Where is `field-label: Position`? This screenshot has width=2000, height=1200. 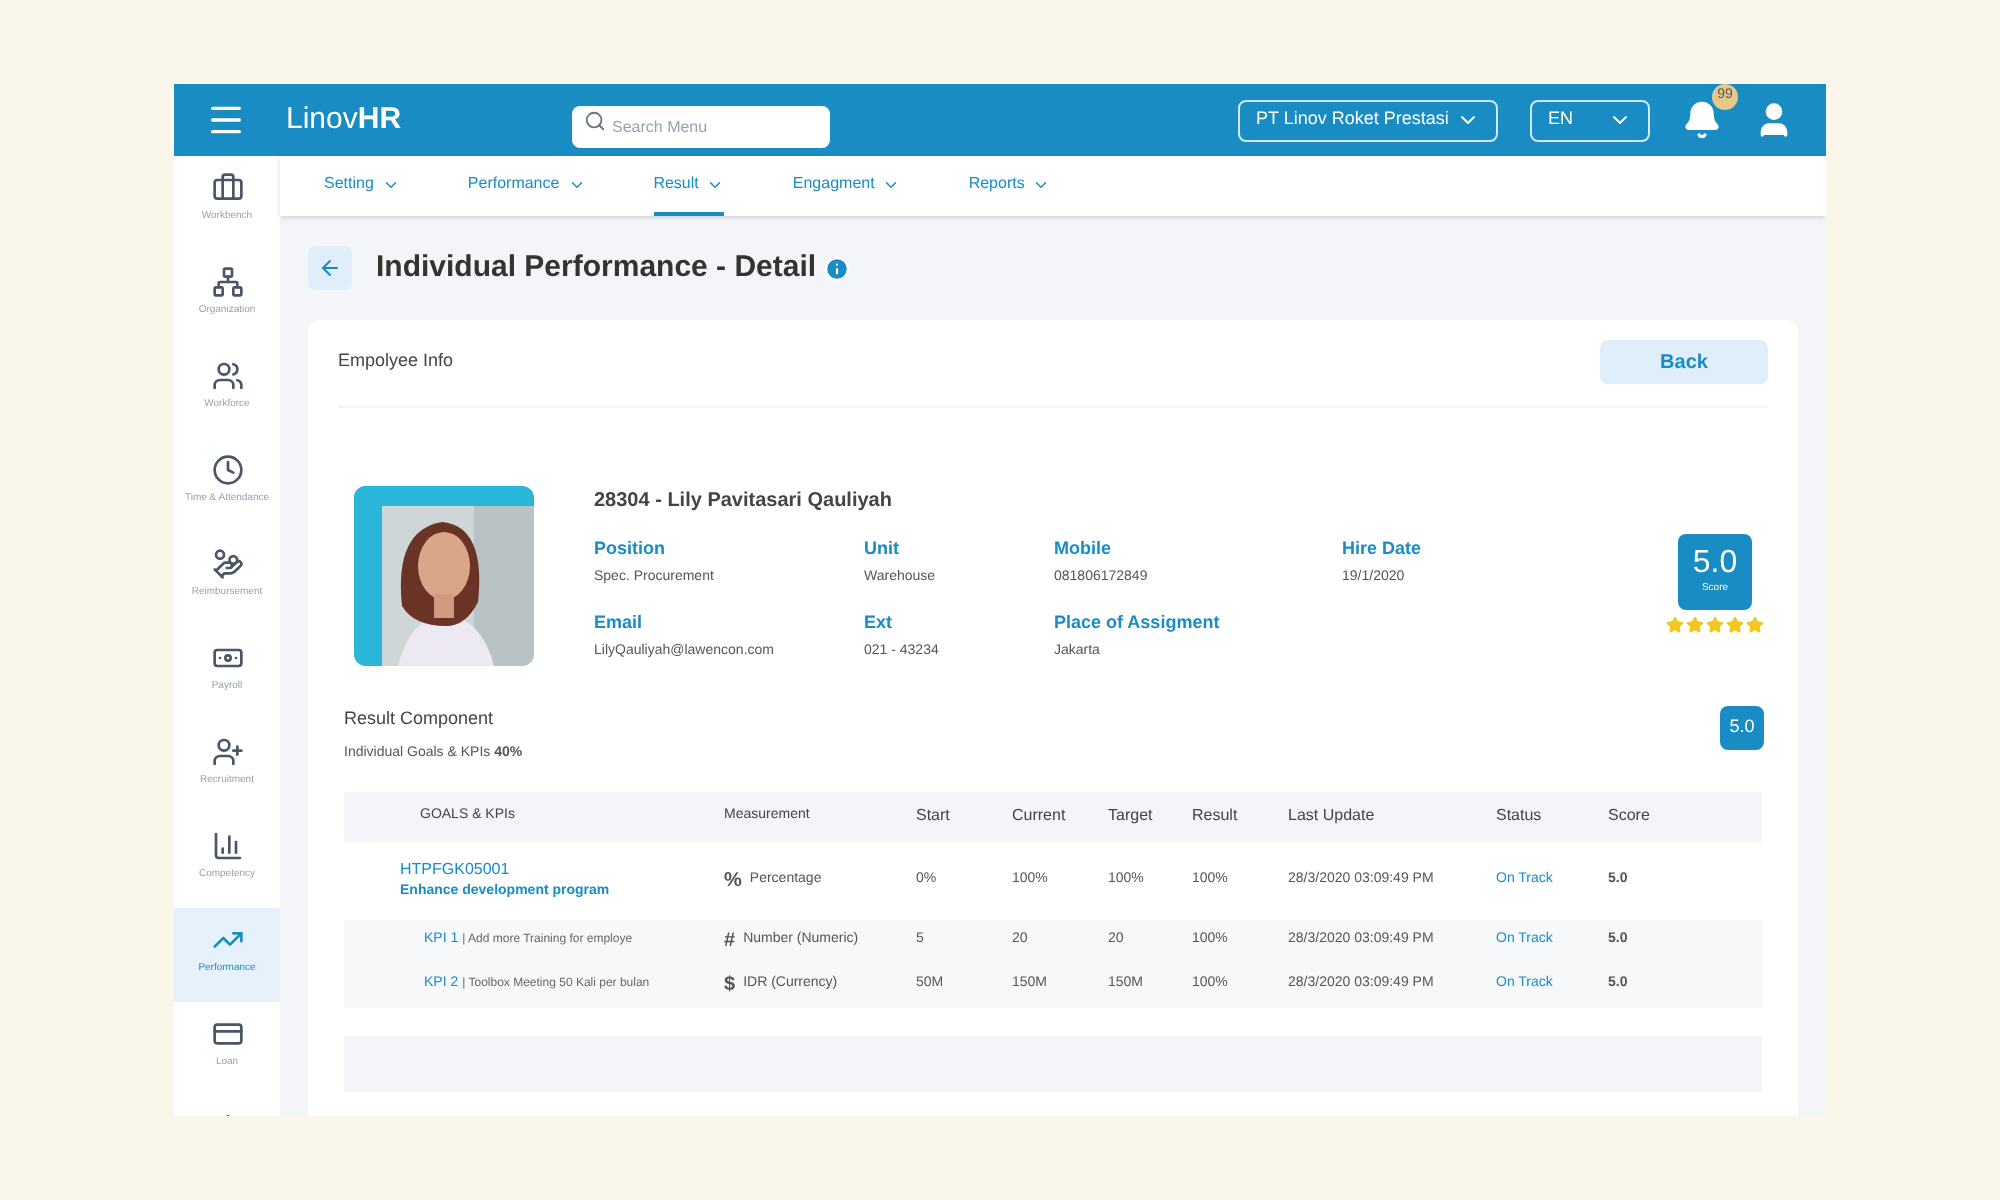
field-label: Position is located at coordinates (630, 548).